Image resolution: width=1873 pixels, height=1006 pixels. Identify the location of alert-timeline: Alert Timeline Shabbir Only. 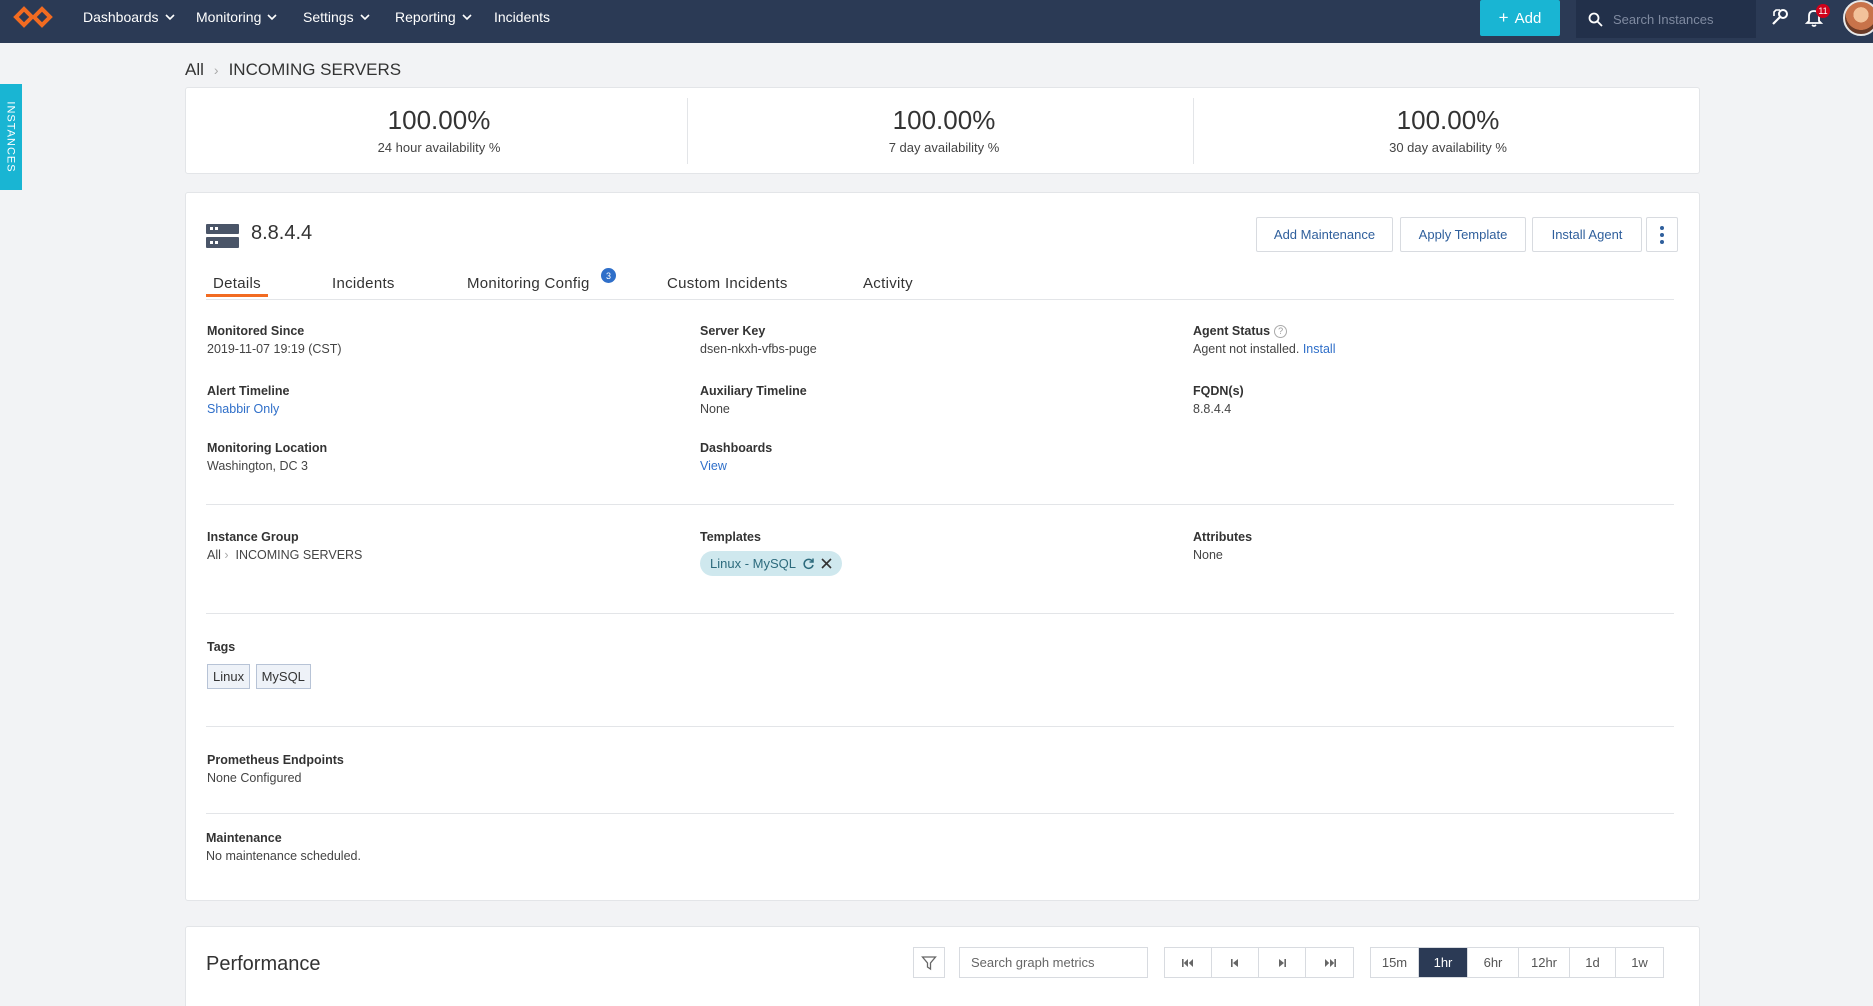
(248, 400).